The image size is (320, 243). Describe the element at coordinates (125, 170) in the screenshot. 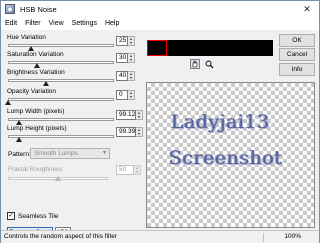

I see `fractal-roughness-field: 50` at that location.